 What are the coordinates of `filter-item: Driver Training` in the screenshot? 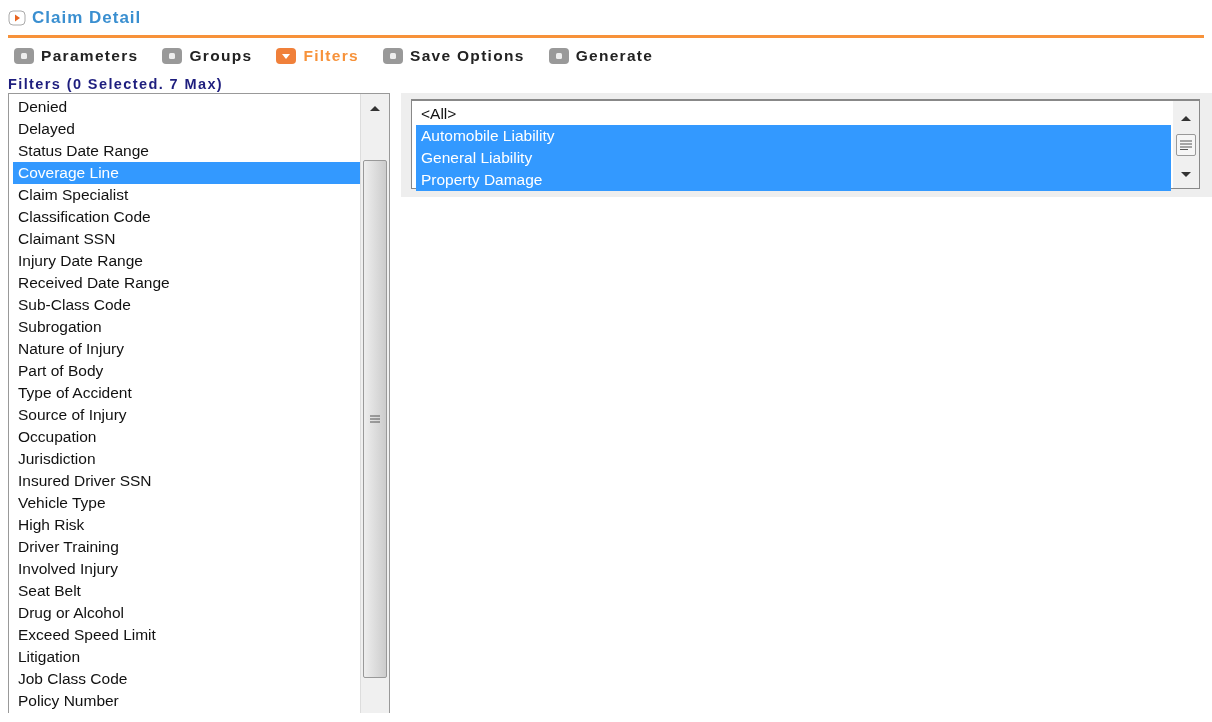 It's located at (186, 547).